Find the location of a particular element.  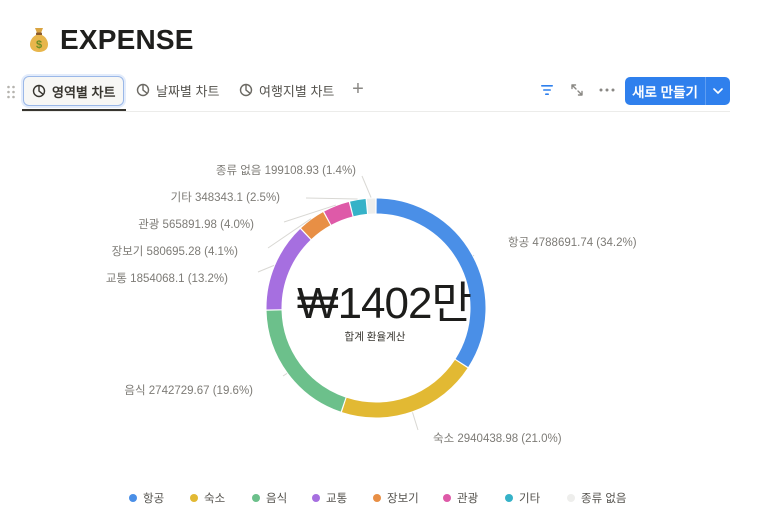

slice-label-항공: 항공 4788691.74 (34.2%) is located at coordinates (572, 242).